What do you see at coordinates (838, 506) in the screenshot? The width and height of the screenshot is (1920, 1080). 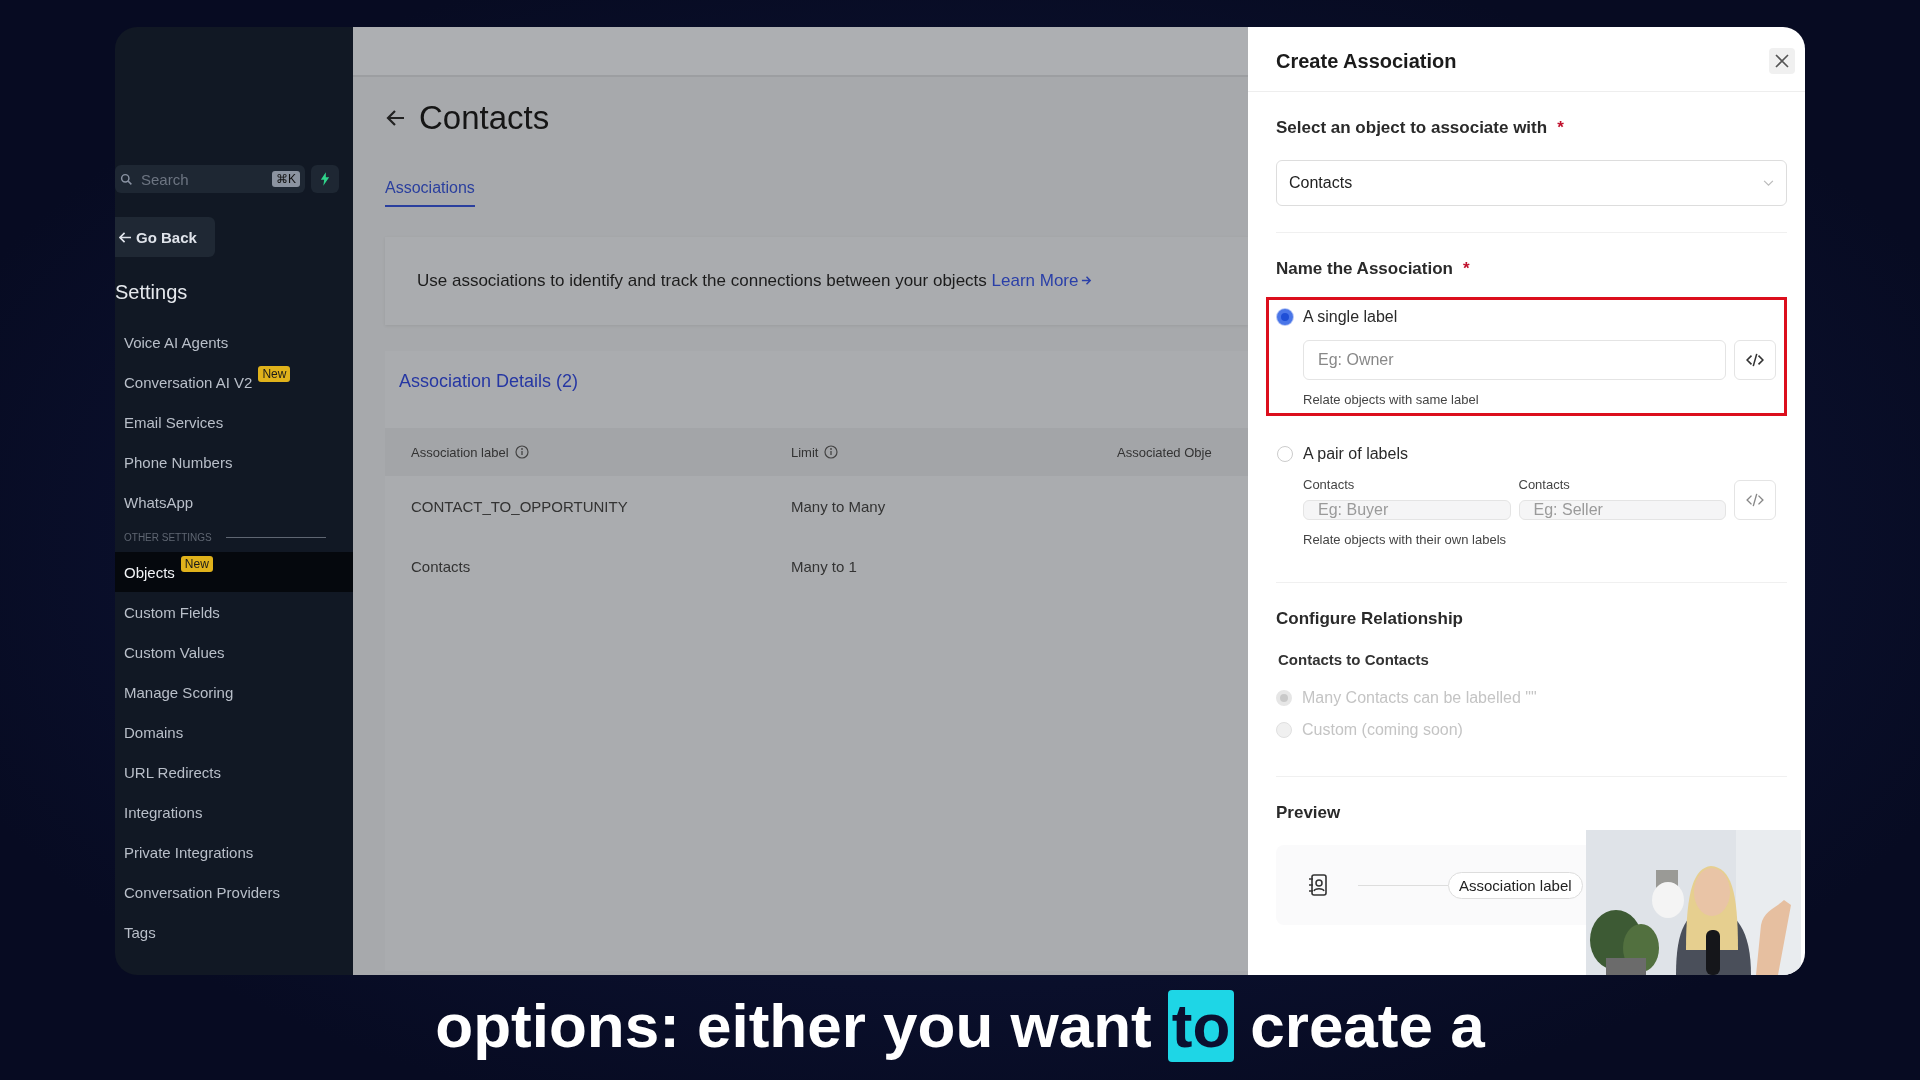 I see `table-cell: Many to Many` at bounding box center [838, 506].